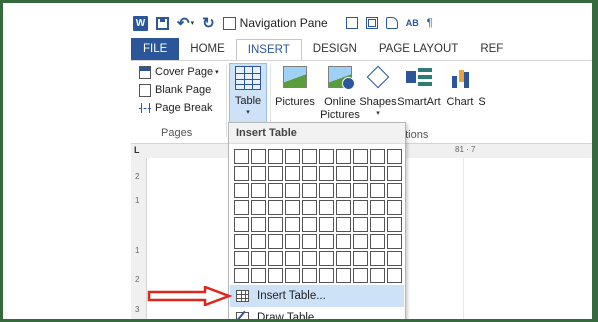 The width and height of the screenshot is (598, 322). I want to click on navigation-pane-checkbox, so click(229, 23).